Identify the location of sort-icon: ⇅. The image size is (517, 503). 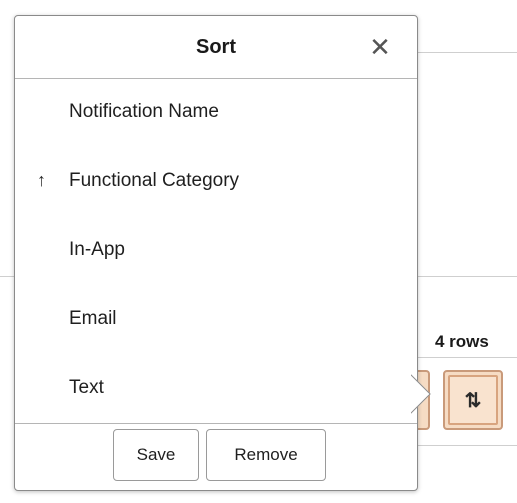
(473, 400).